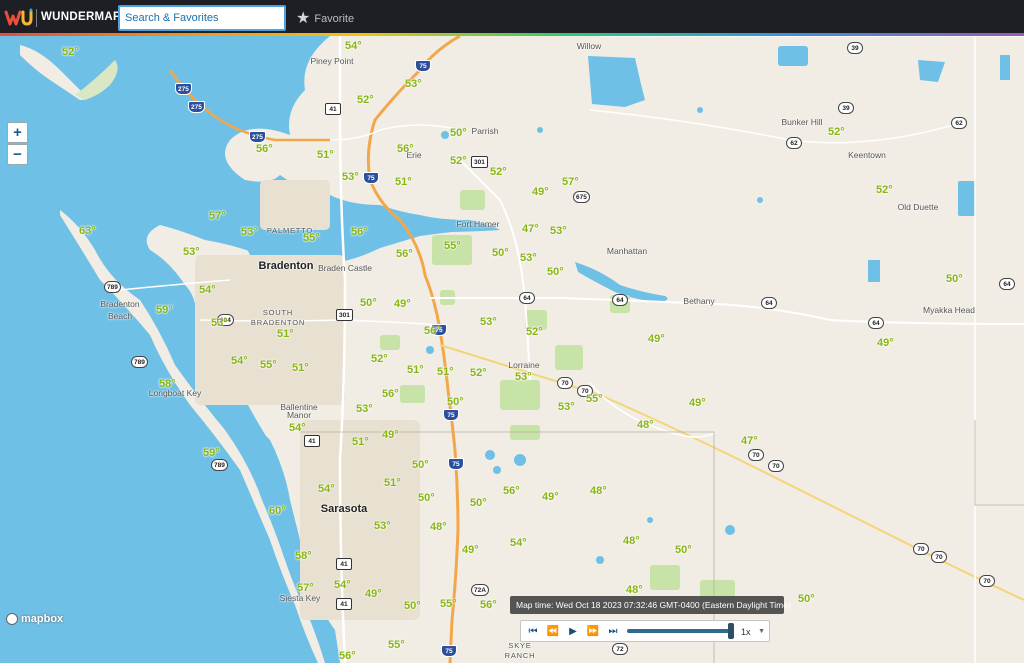 The width and height of the screenshot is (1024, 663). What do you see at coordinates (81, 17) in the screenshot?
I see `brand-name: WUNDERMAP` at bounding box center [81, 17].